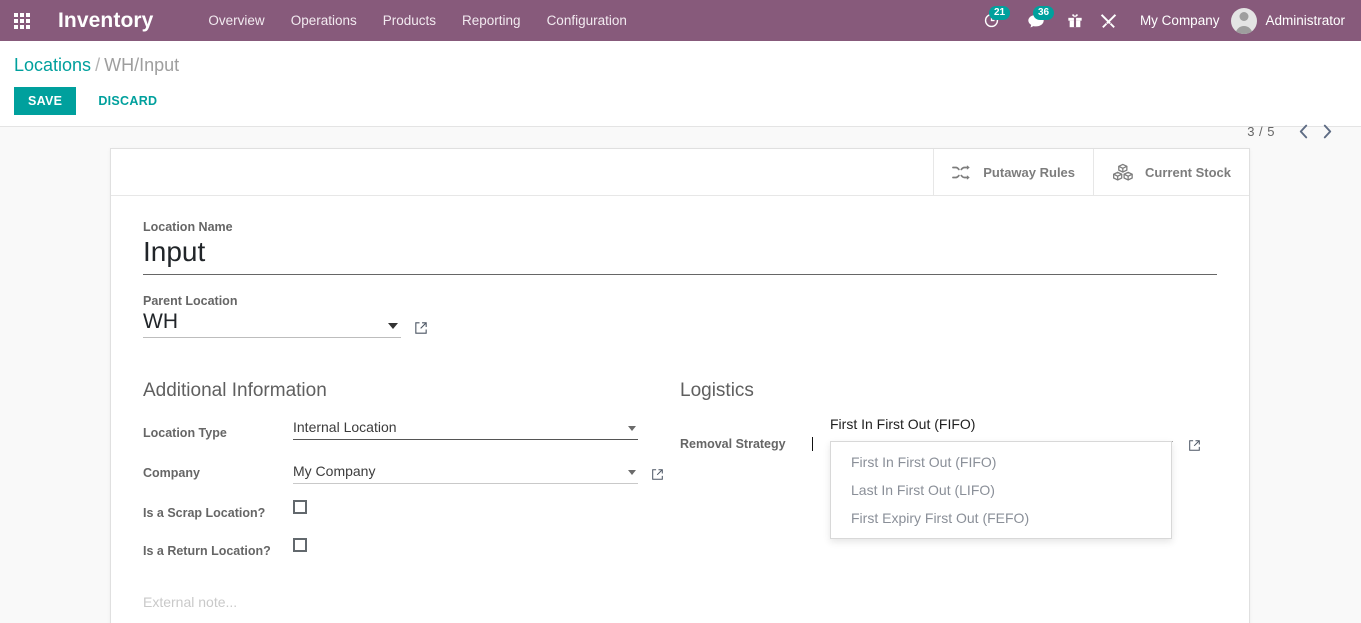 The height and width of the screenshot is (623, 1361). I want to click on parent-location-group: Parent Location, so click(680, 316).